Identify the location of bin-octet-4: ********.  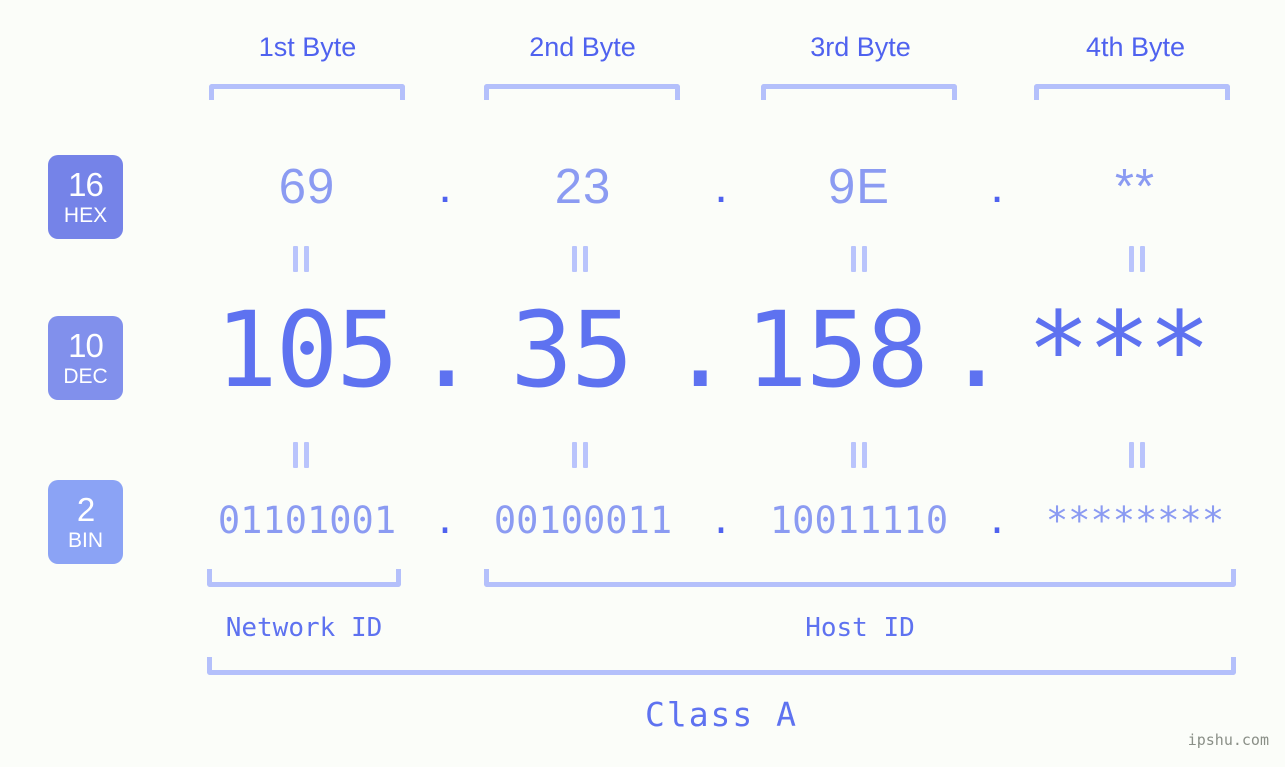
(1135, 520).